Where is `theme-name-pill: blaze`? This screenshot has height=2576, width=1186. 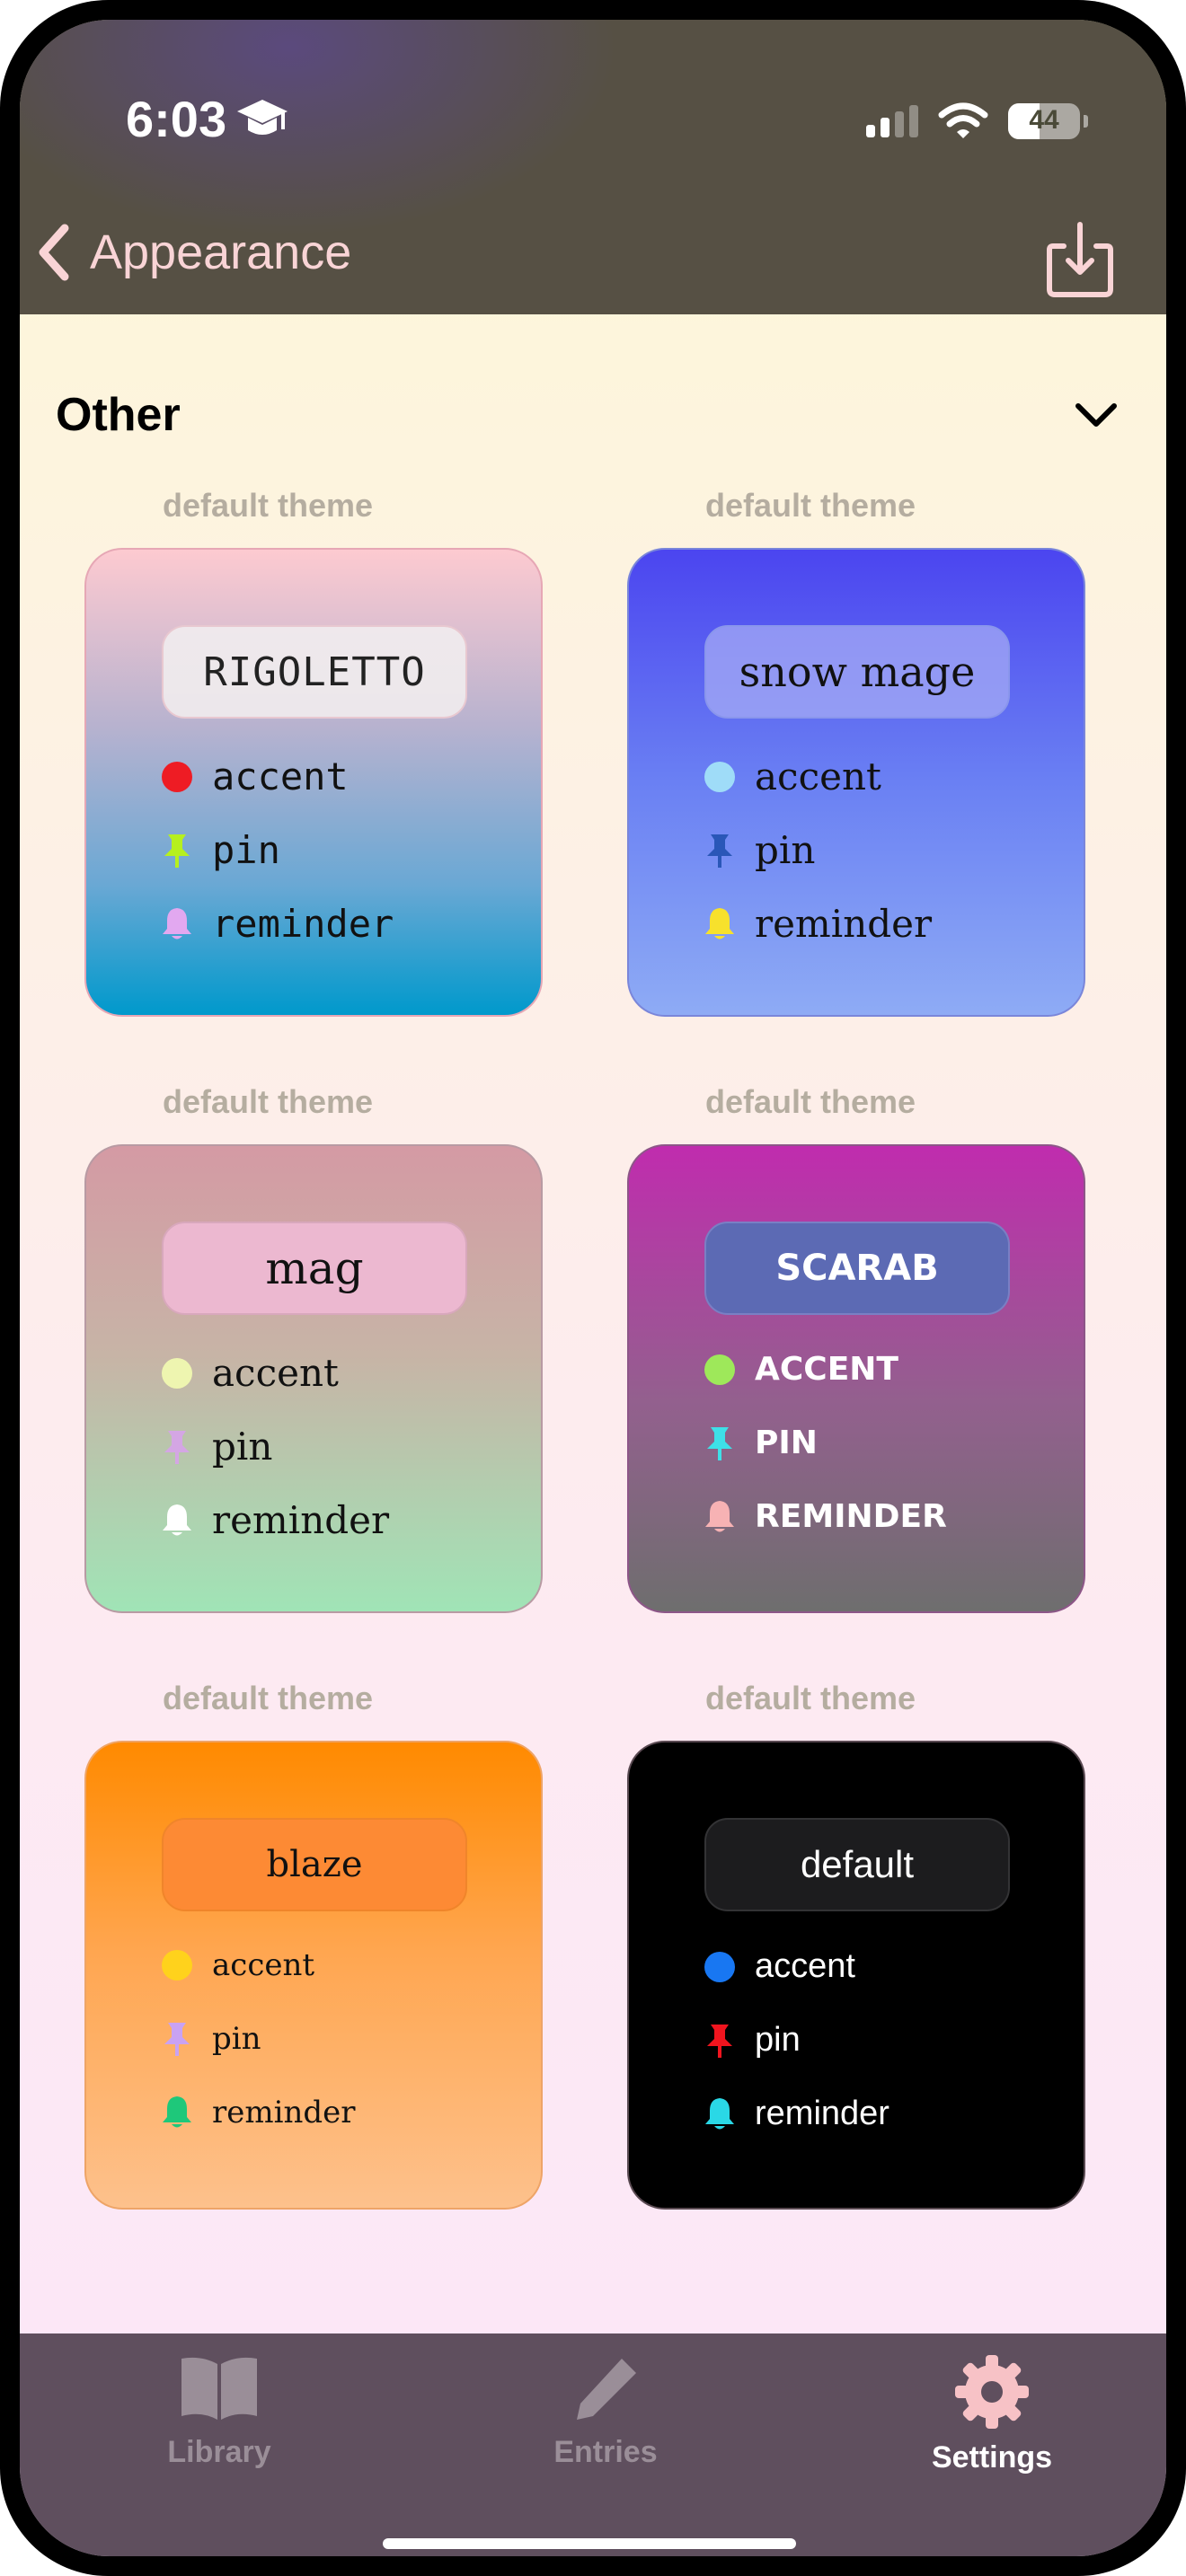 theme-name-pill: blaze is located at coordinates (314, 1864).